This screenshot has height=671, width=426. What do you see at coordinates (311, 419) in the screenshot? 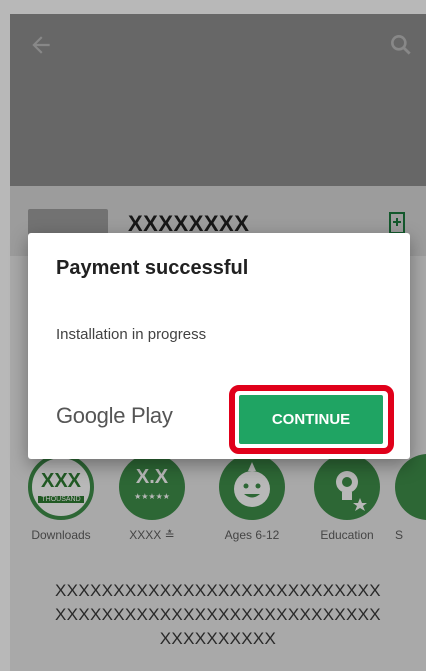
I see `continue-button: CONTINUE` at bounding box center [311, 419].